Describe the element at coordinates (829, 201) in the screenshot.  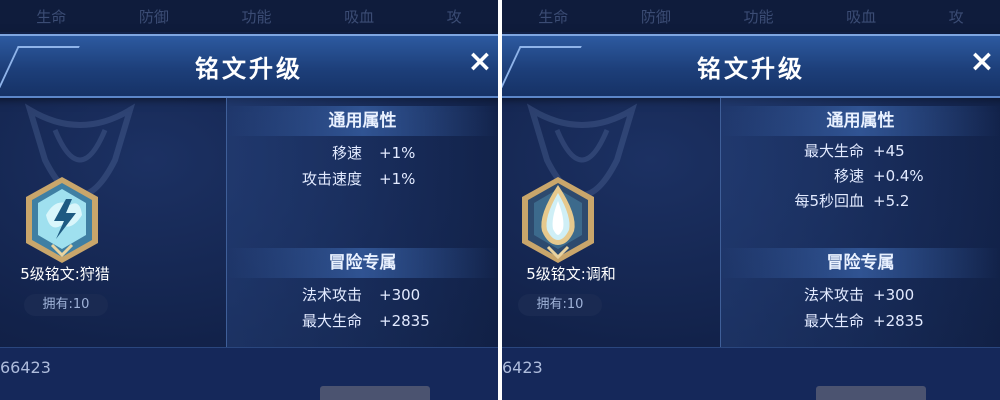
I see `attribute-label: 每5秒回血` at that location.